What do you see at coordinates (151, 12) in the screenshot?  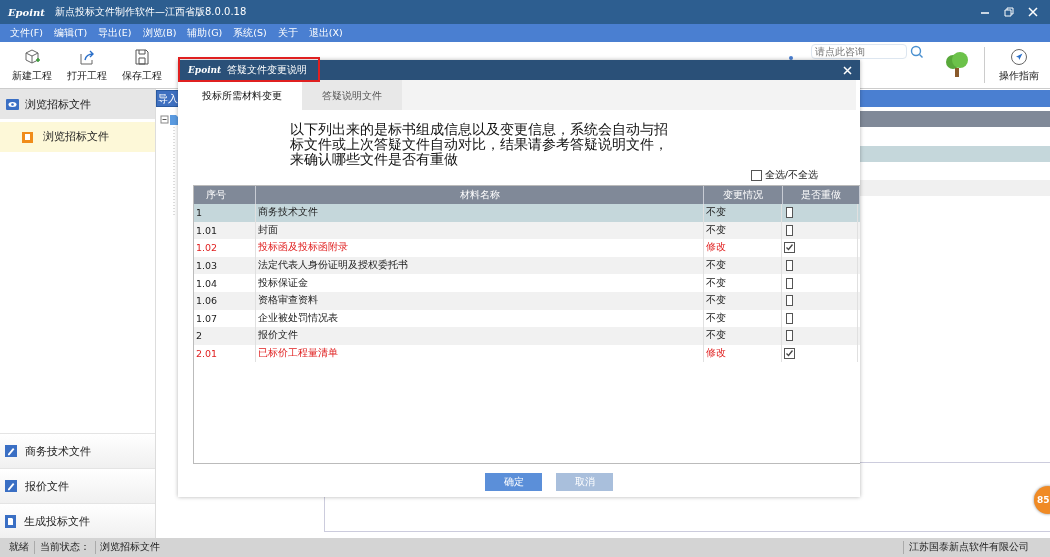 I see `window-title: 新点投标文件制作软件—江西省版8.0.0.18` at bounding box center [151, 12].